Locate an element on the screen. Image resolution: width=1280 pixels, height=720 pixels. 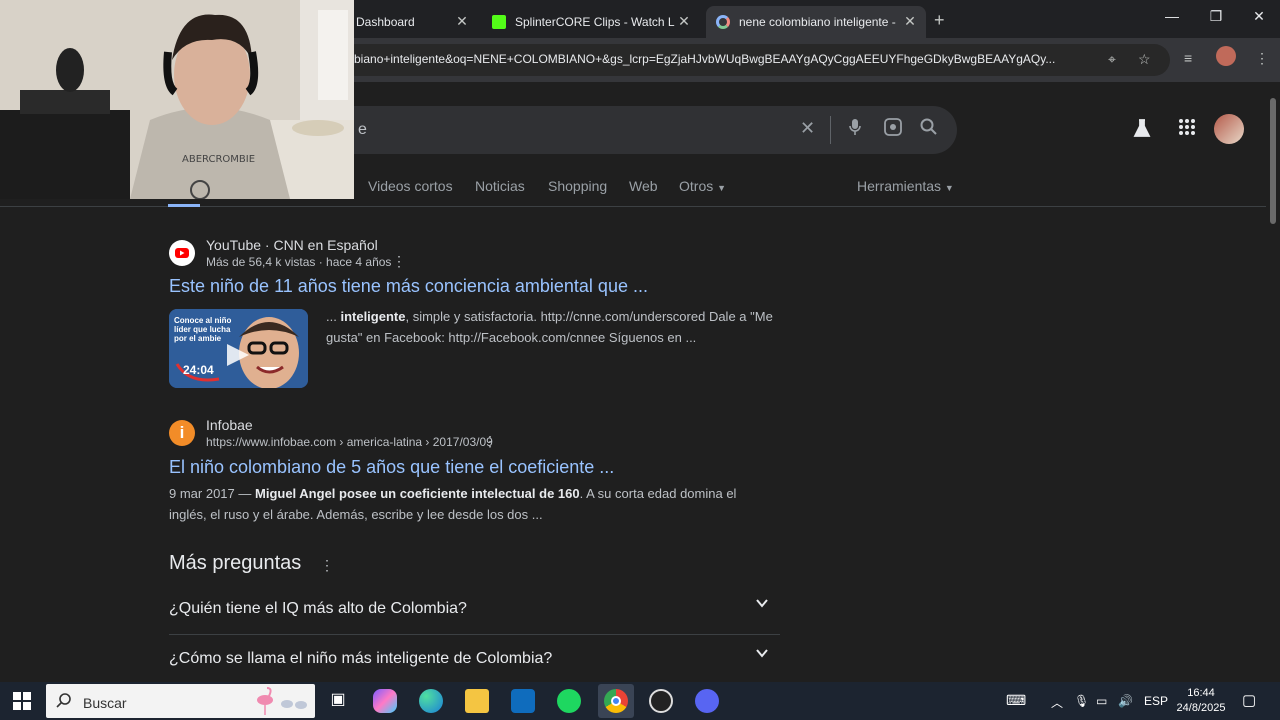
tab-google-search: nene colombiano inteligente - ✕ is located at coordinates (816, 22).